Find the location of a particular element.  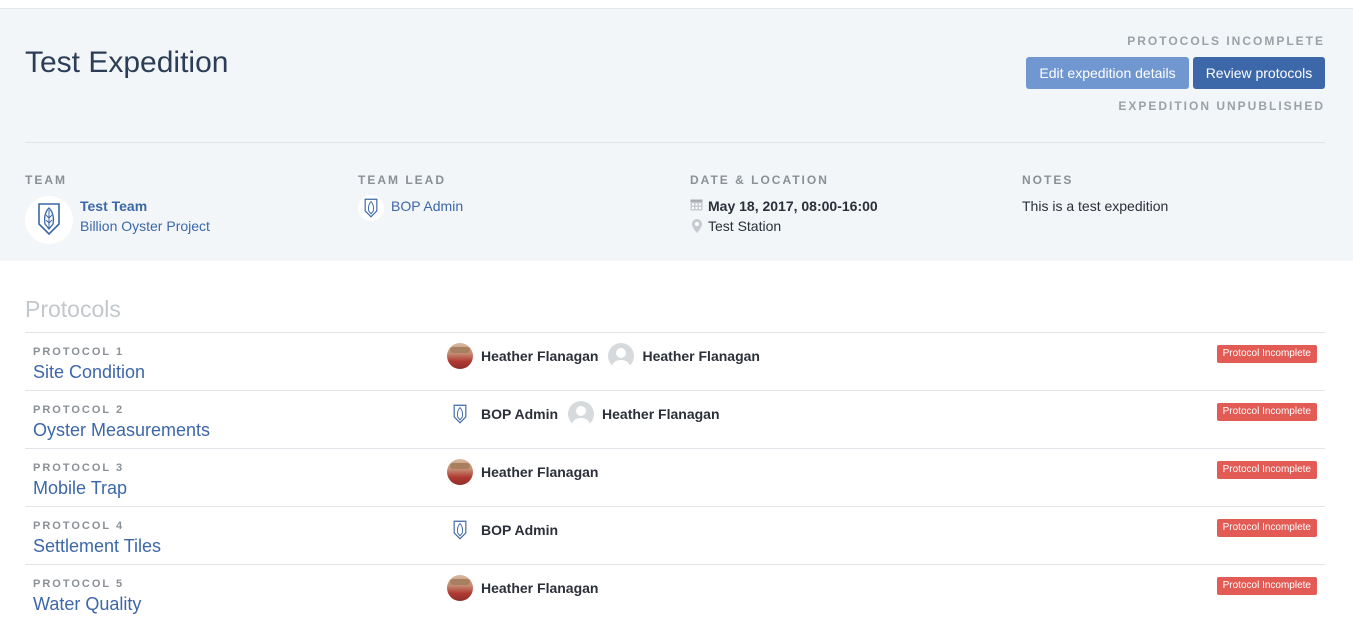

page-title: Test Expedition is located at coordinates (127, 62).